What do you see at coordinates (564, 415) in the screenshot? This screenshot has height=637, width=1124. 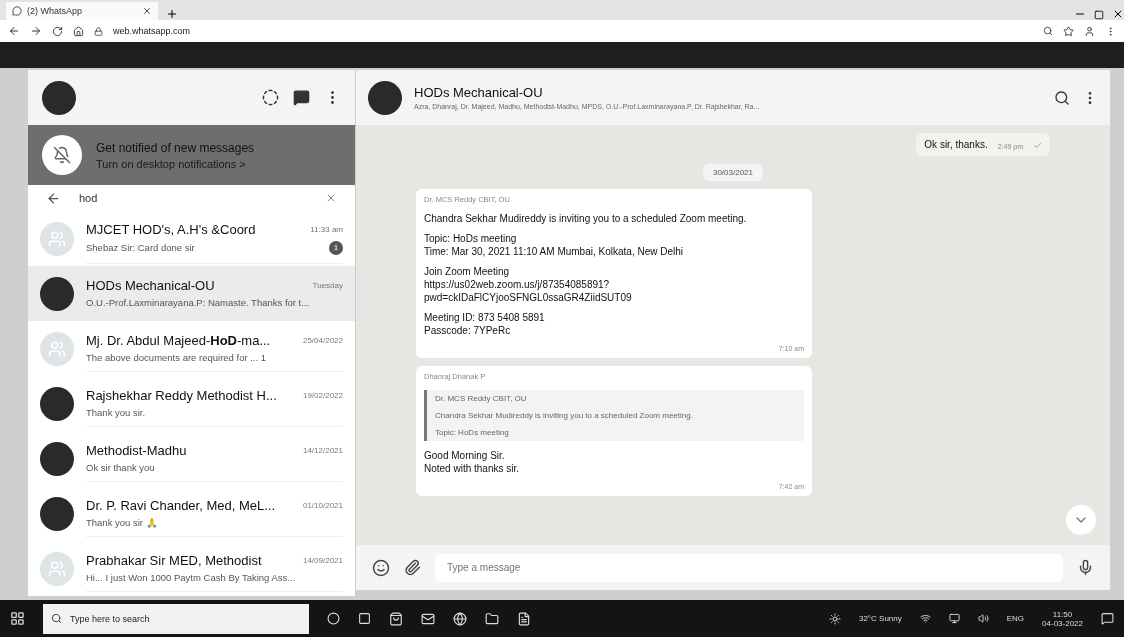 I see `quote-text: Chandra Sekhar Mudireddy is inviting you to a scheduled Zoom meeting.` at bounding box center [564, 415].